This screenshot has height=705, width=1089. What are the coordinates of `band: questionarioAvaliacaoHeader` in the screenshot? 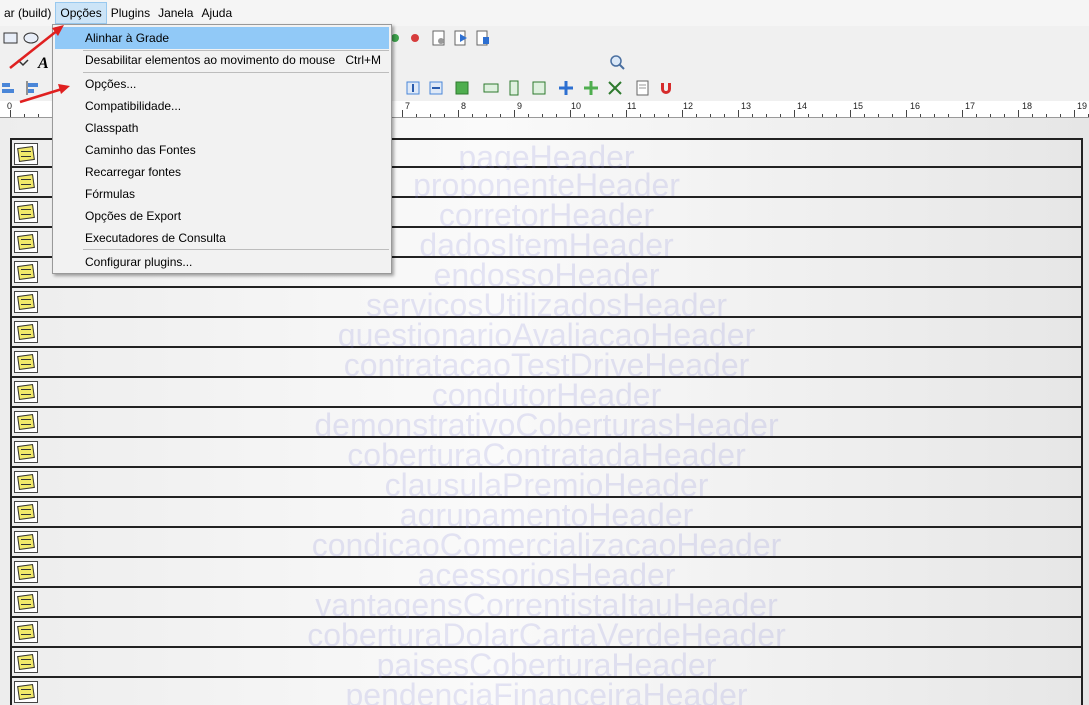 It's located at (546, 333).